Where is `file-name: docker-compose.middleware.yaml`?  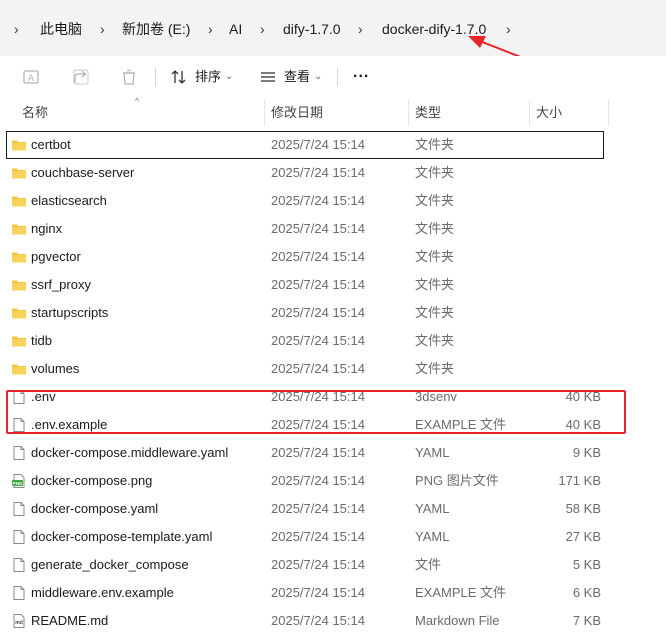 file-name: docker-compose.middleware.yaml is located at coordinates (129, 453).